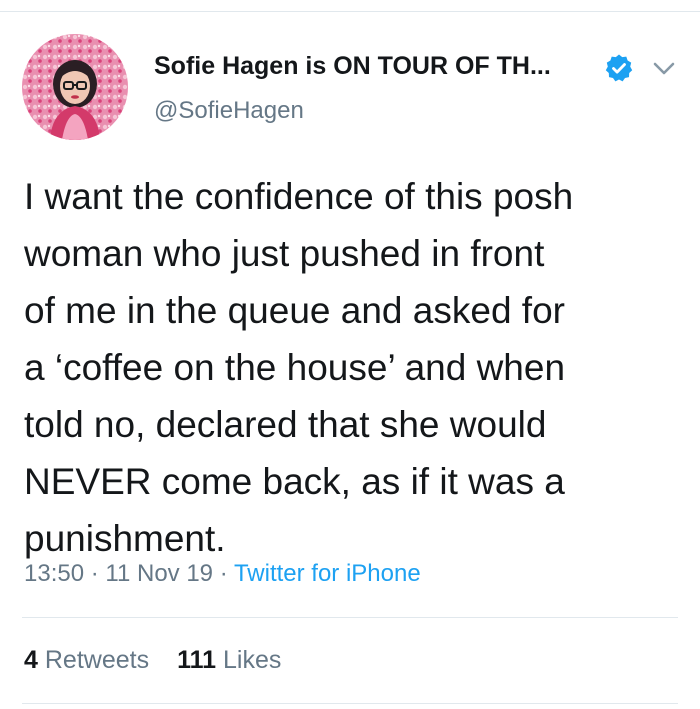  I want to click on likes-stat: 111 Likes, so click(229, 660).